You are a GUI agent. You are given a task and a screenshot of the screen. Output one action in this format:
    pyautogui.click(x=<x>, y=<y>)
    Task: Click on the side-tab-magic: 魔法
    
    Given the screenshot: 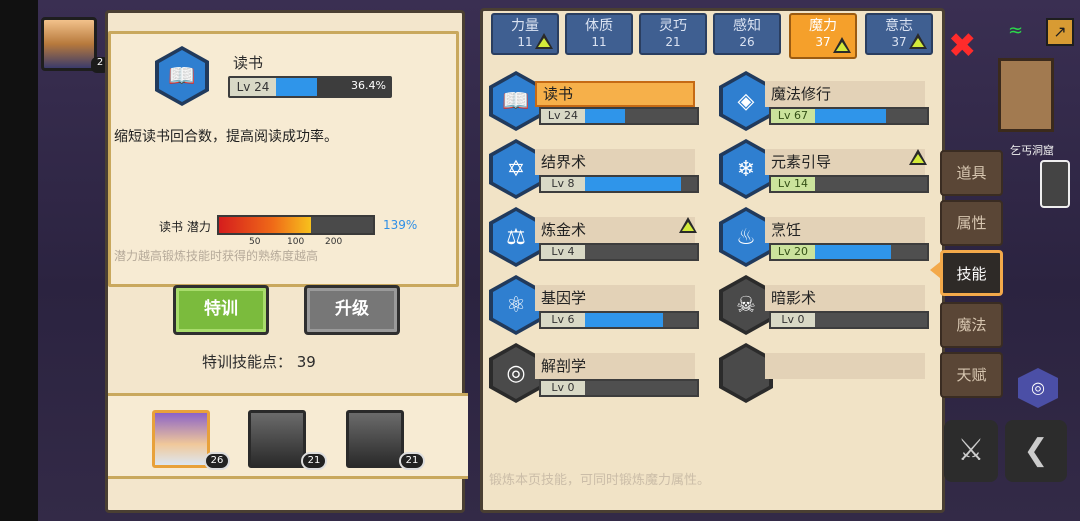 What is the action you would take?
    pyautogui.click(x=971, y=325)
    